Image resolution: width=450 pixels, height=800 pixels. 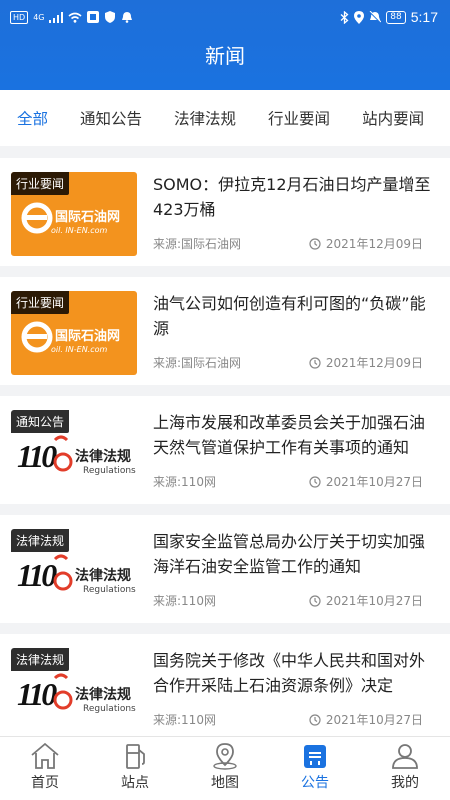 I want to click on shield-icon, so click(x=110, y=17).